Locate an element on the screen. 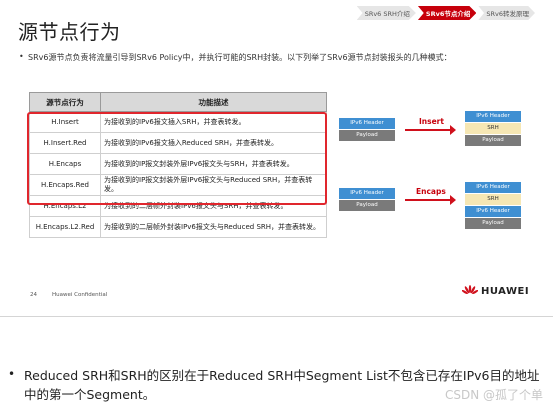 The width and height of the screenshot is (553, 412). encaps-after-ipv6-outer: IPv6 Header is located at coordinates (493, 187).